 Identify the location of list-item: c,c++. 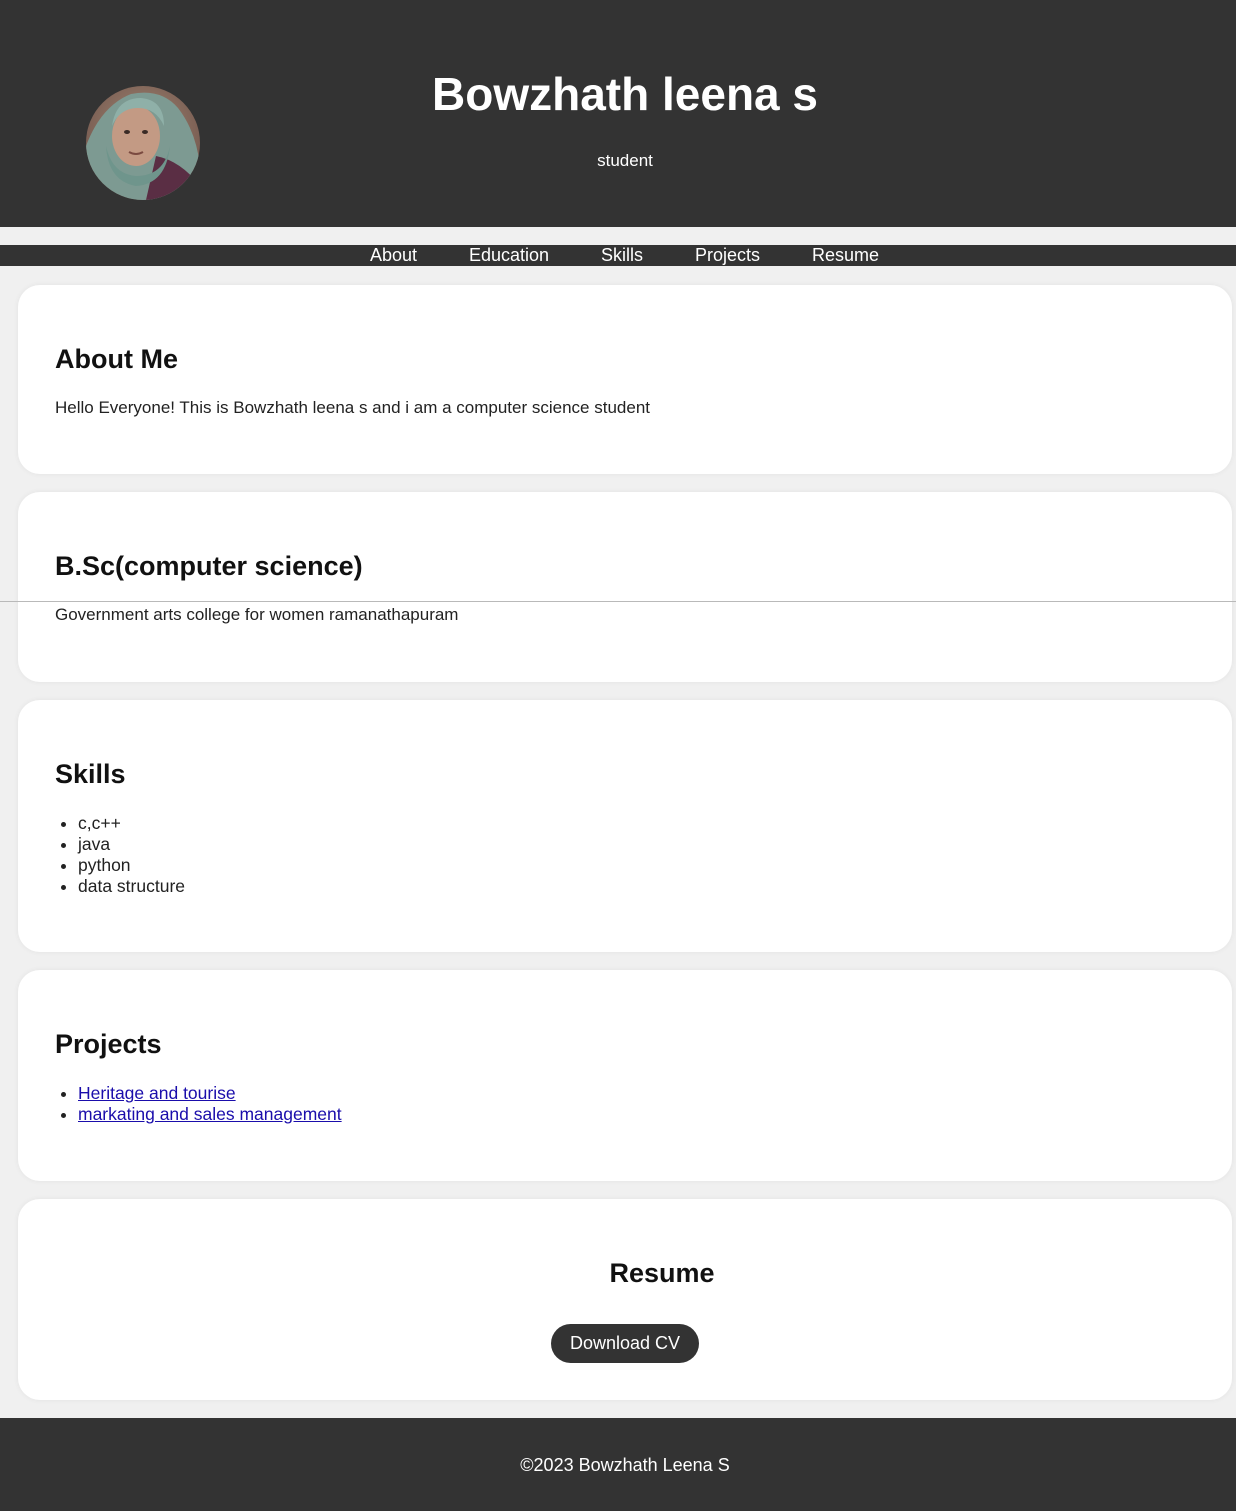
(131, 823).